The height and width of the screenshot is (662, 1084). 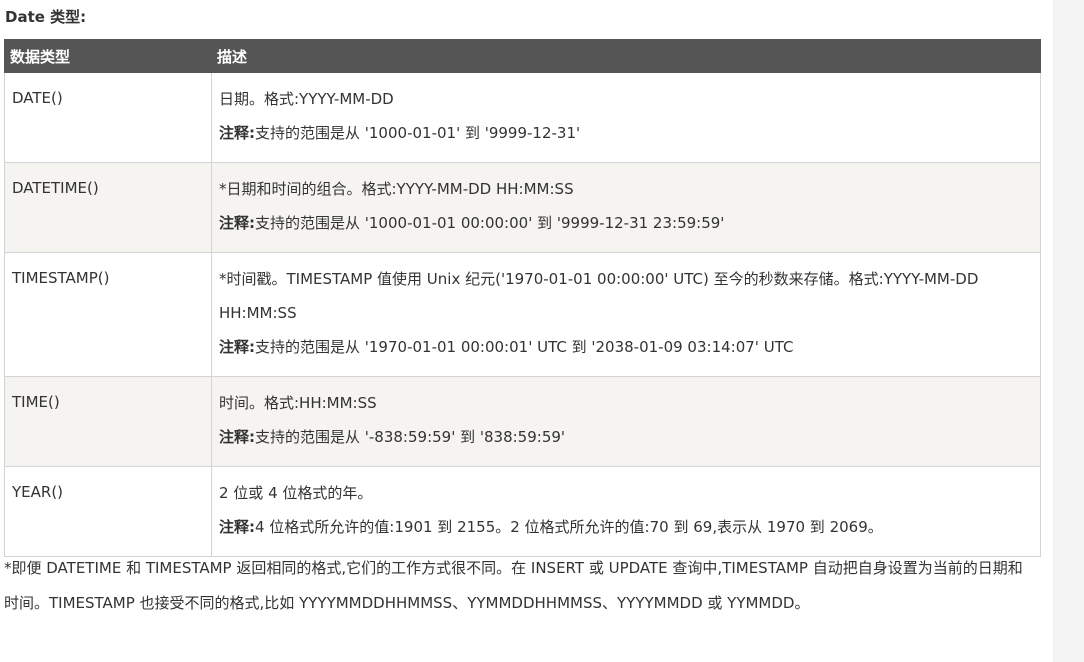 I want to click on note-text: 支持的范围是从 '1000-01-01' 到 '9999-12-31', so click(x=418, y=133).